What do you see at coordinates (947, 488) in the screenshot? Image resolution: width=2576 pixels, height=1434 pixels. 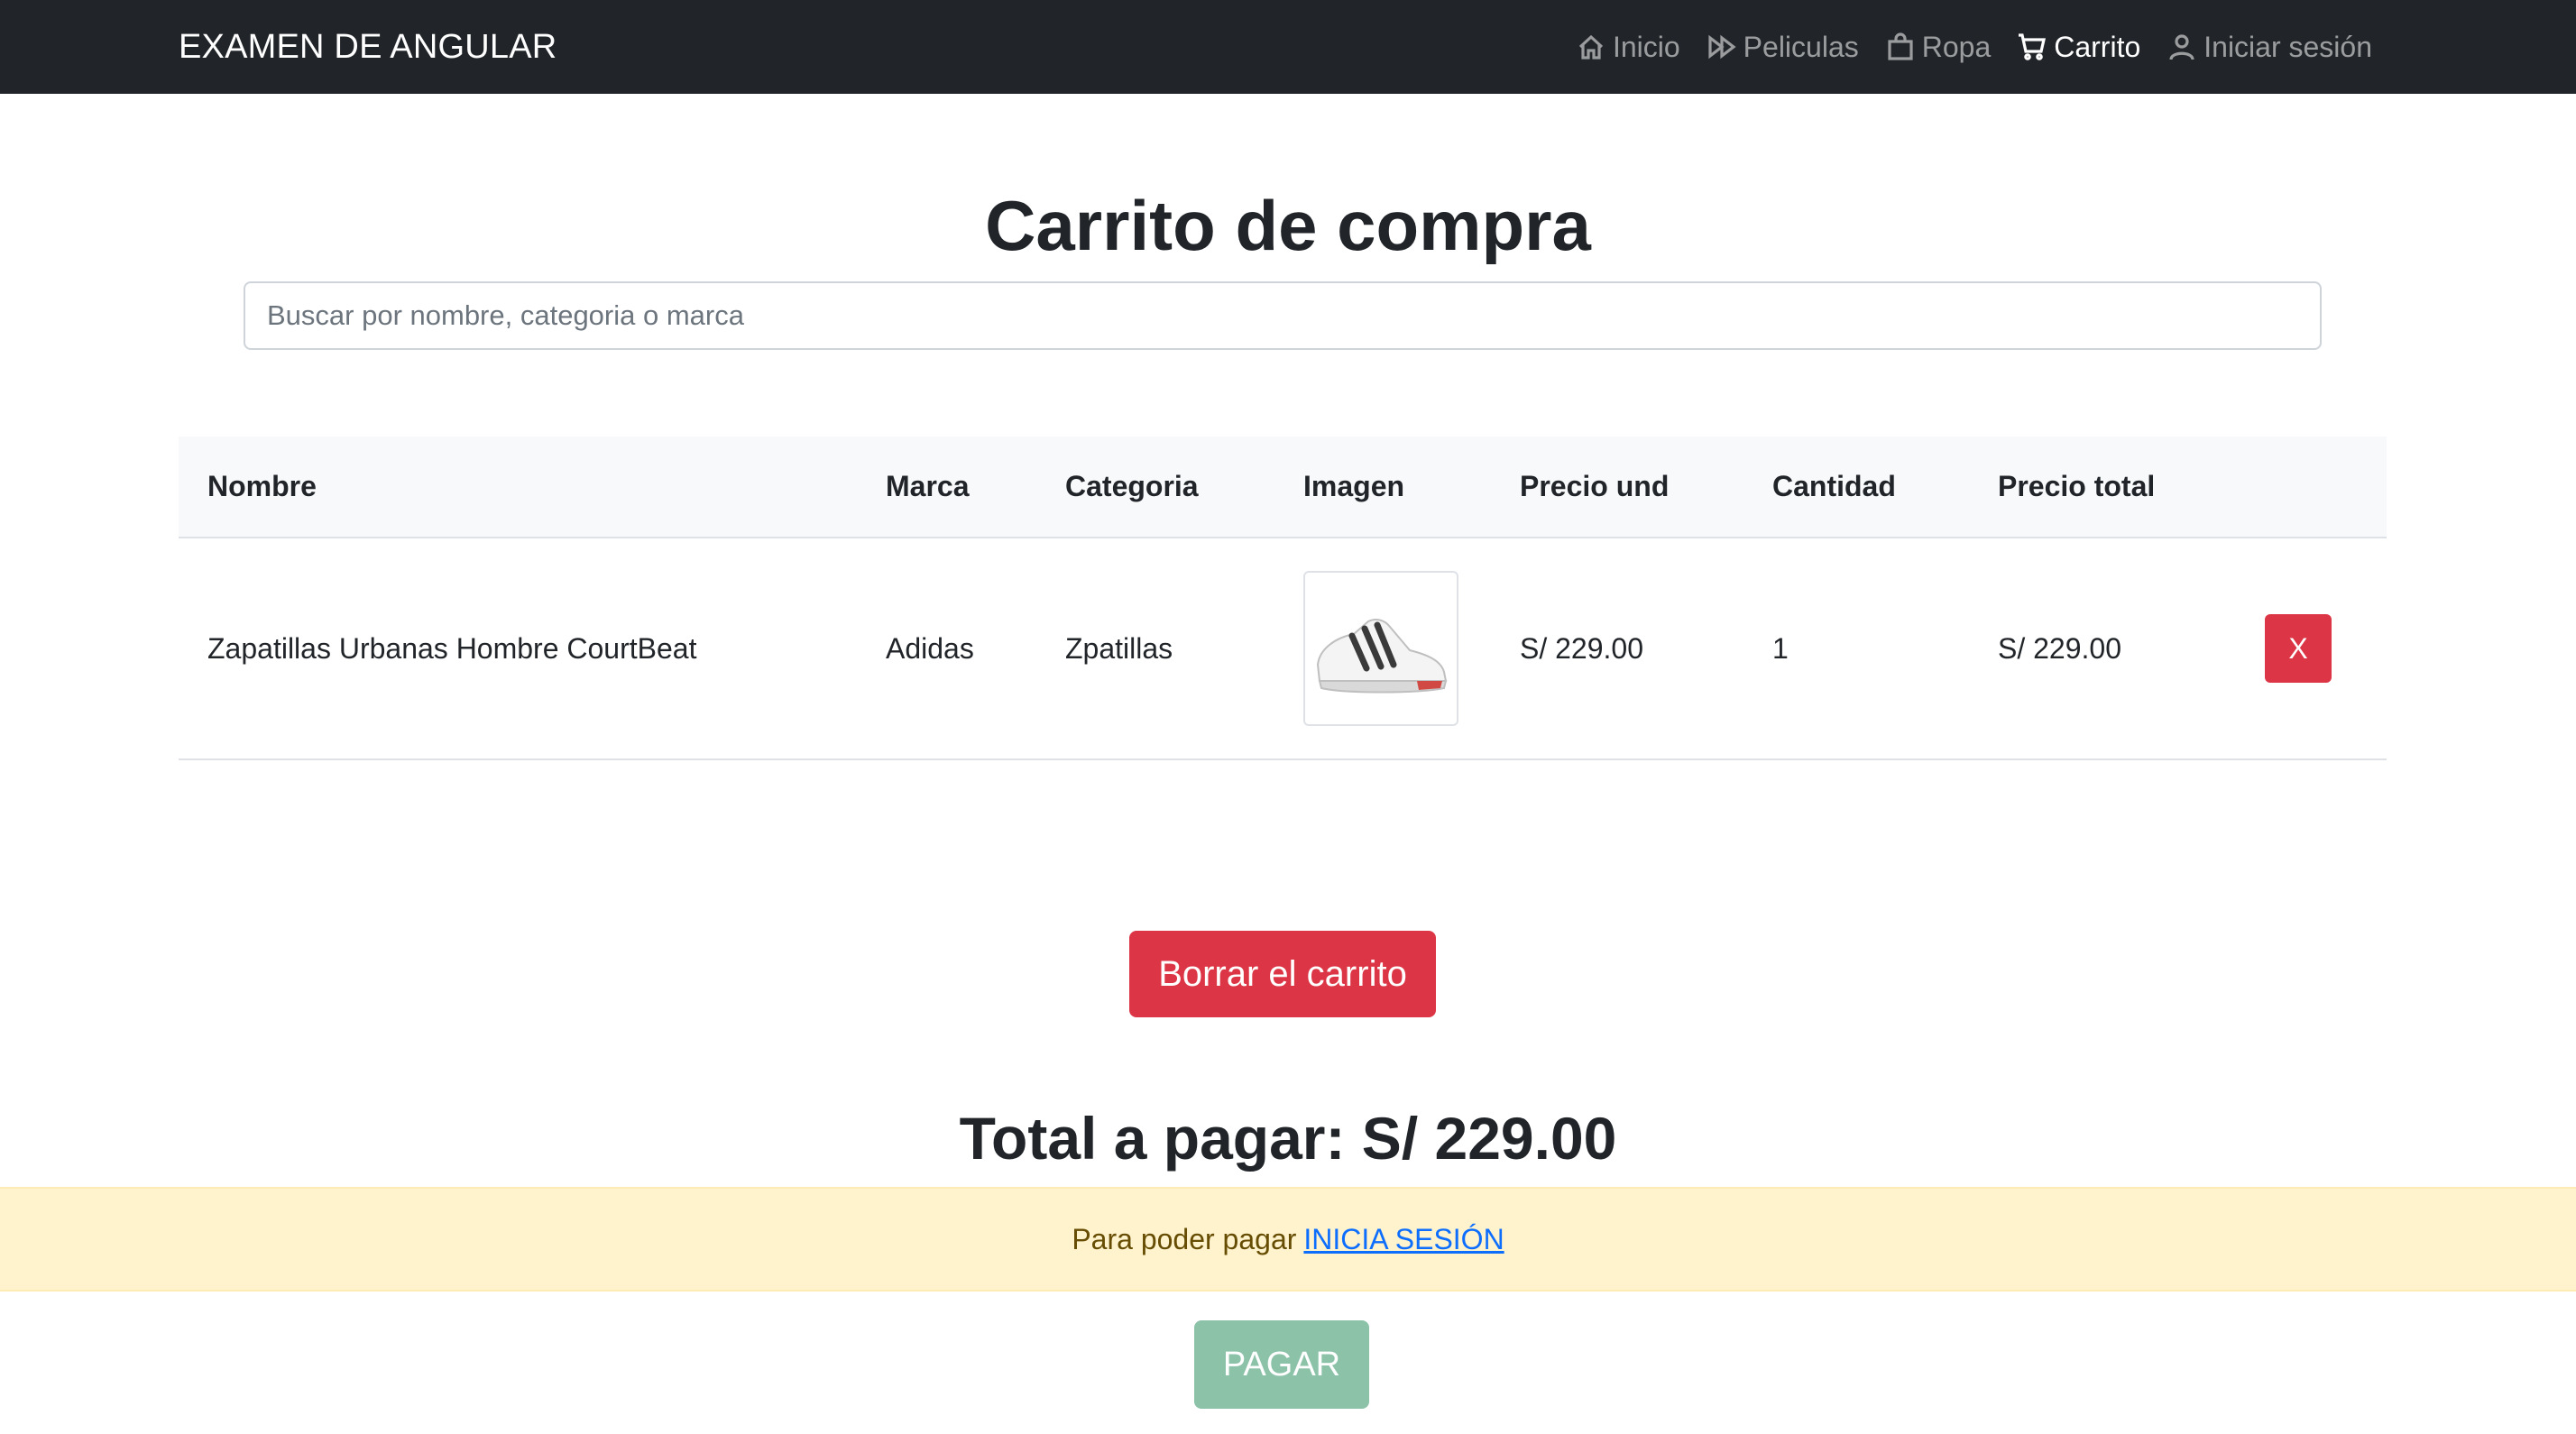 I see `column-header-marca: Marca` at bounding box center [947, 488].